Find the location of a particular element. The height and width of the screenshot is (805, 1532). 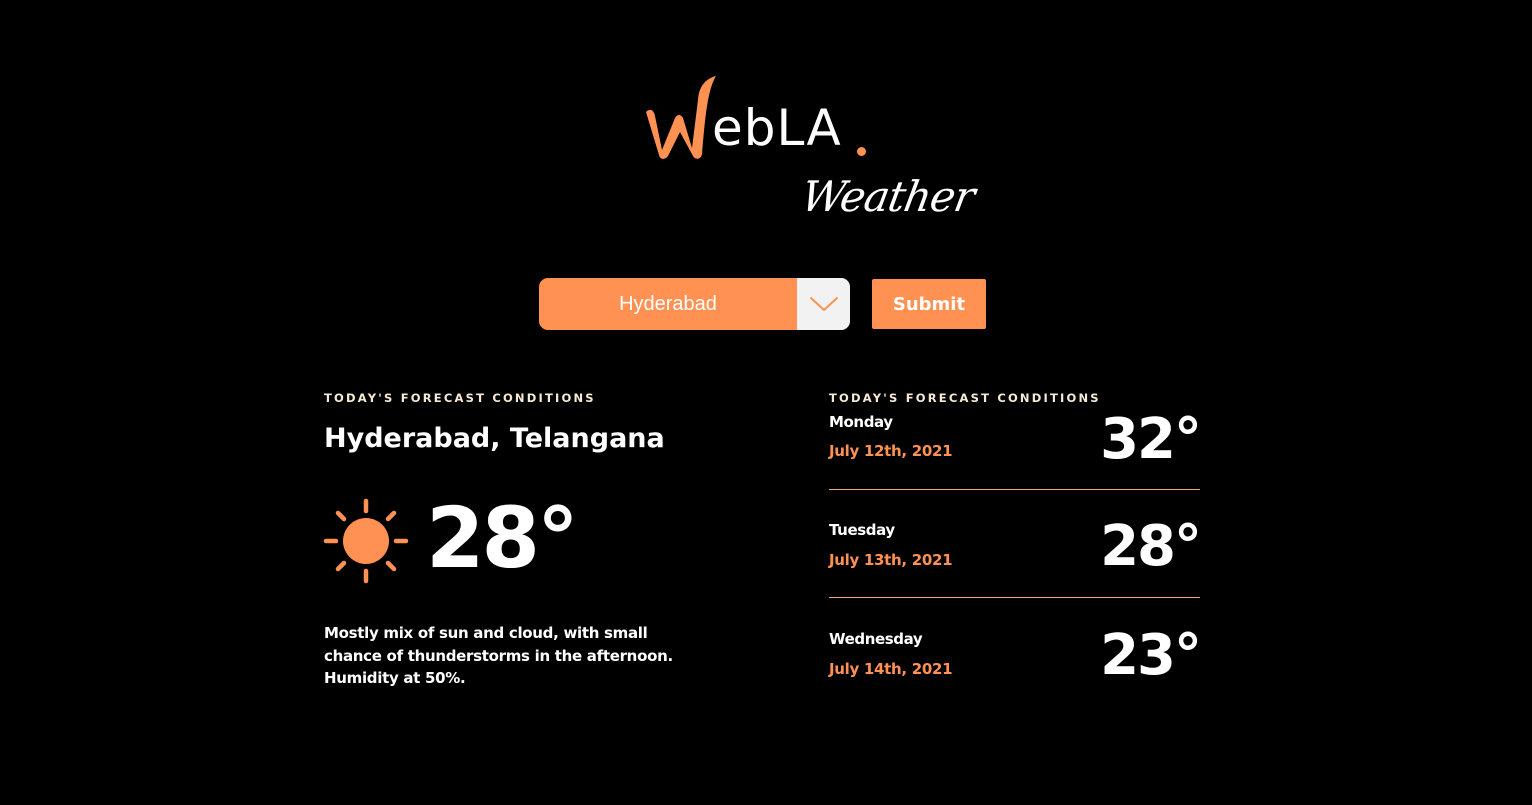

forecast-row-wednesday: Wednesday July 14th, 2021 23° is located at coordinates (1015, 648).